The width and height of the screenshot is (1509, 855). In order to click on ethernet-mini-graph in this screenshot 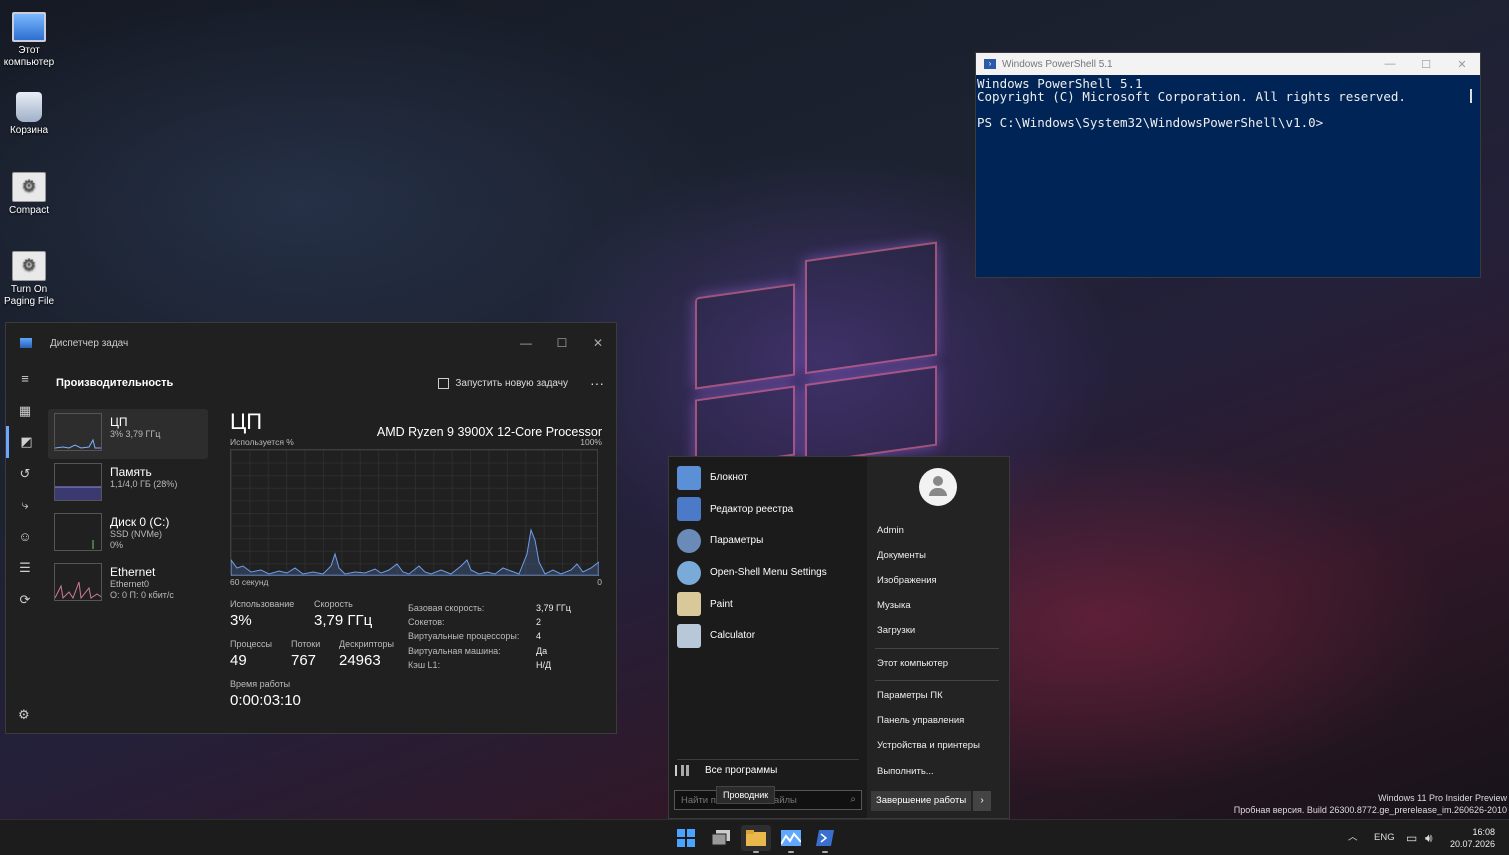, I will do `click(78, 582)`.